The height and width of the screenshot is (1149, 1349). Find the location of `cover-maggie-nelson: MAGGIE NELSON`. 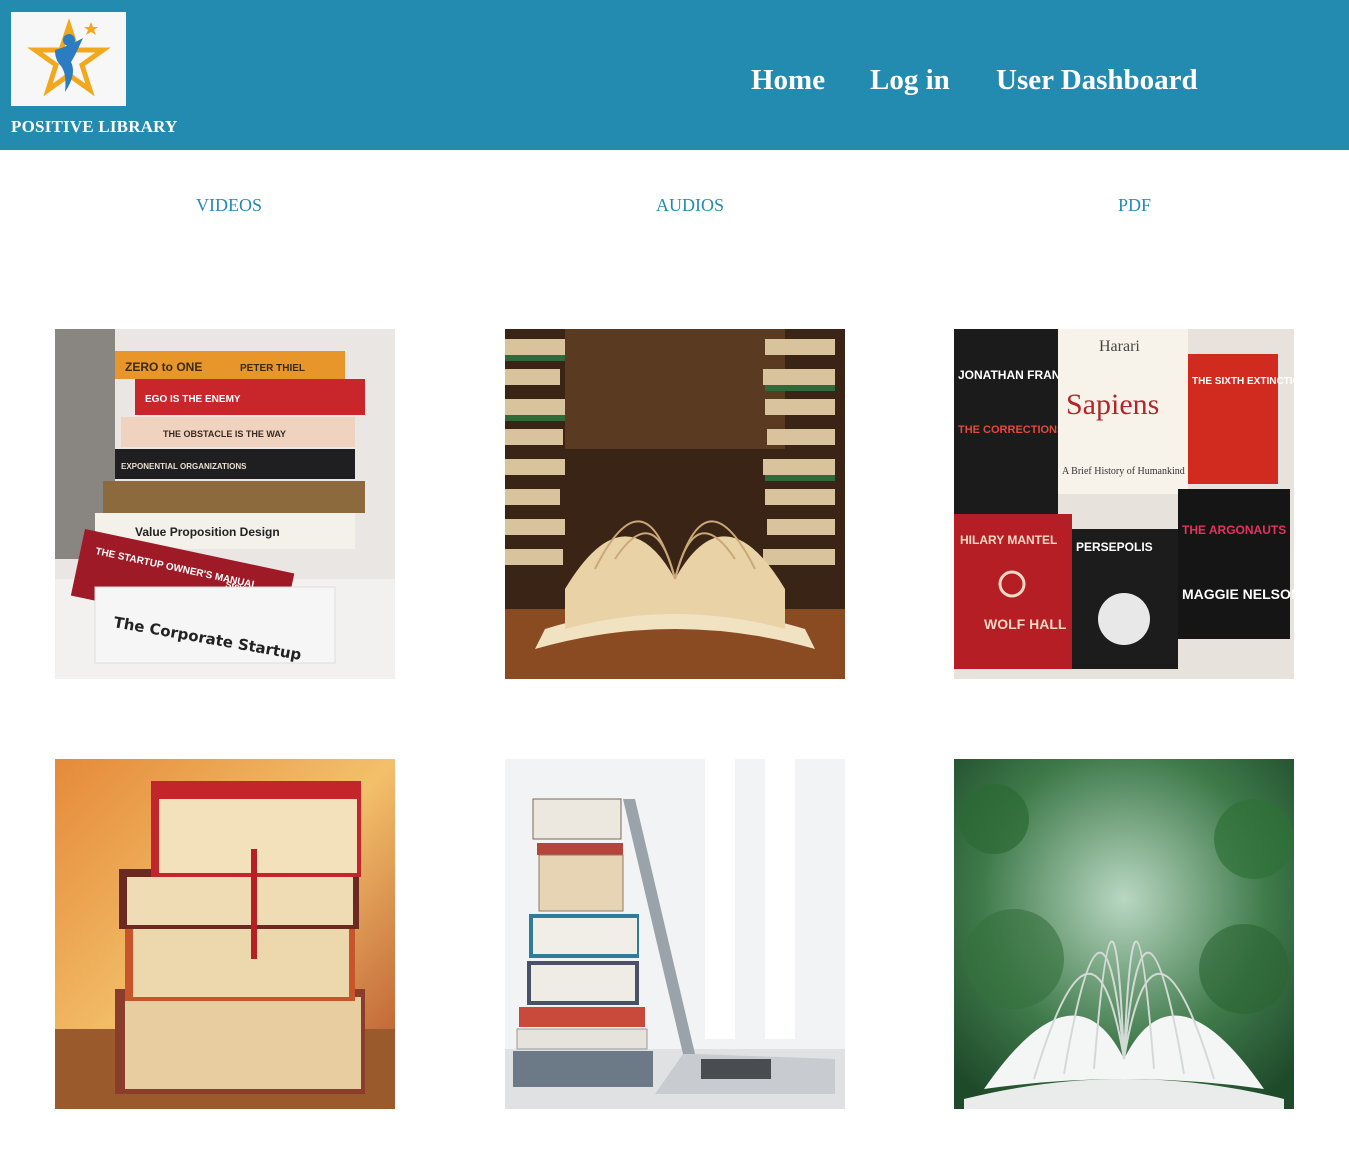

cover-maggie-nelson: MAGGIE NELSON is located at coordinates (1238, 594).